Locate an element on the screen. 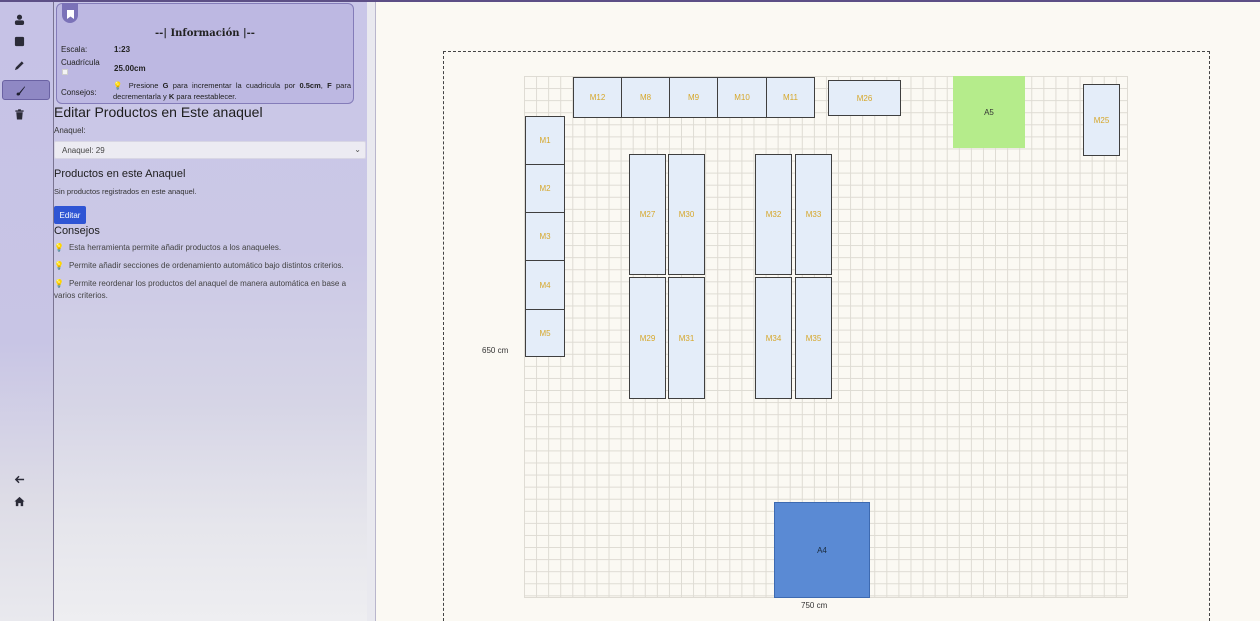 The width and height of the screenshot is (1260, 621). panel-scrollbar is located at coordinates (371, 311).